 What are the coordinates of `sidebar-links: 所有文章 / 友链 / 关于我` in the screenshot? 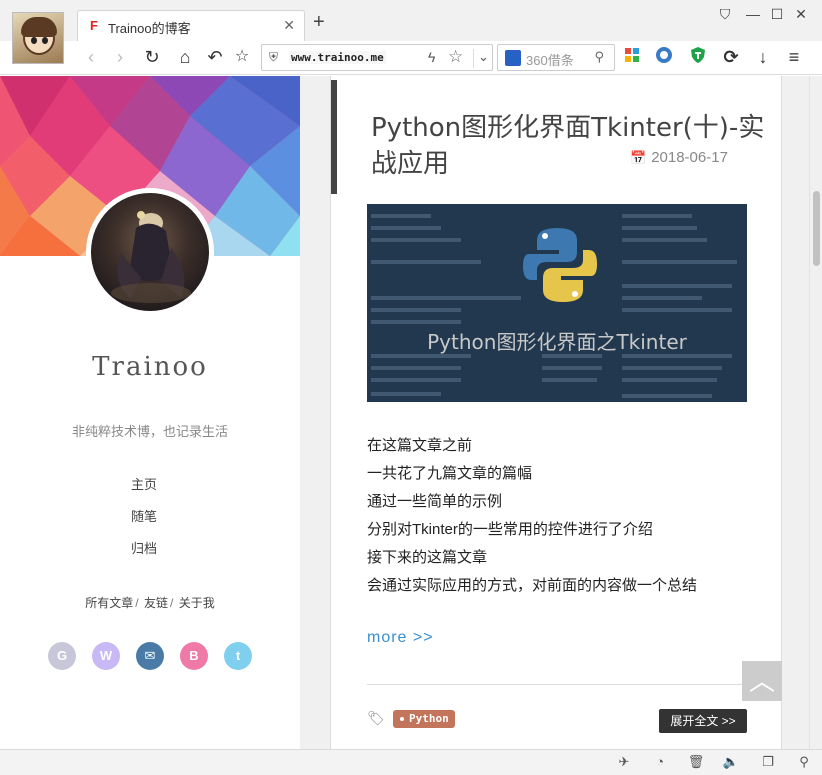 It's located at (150, 602).